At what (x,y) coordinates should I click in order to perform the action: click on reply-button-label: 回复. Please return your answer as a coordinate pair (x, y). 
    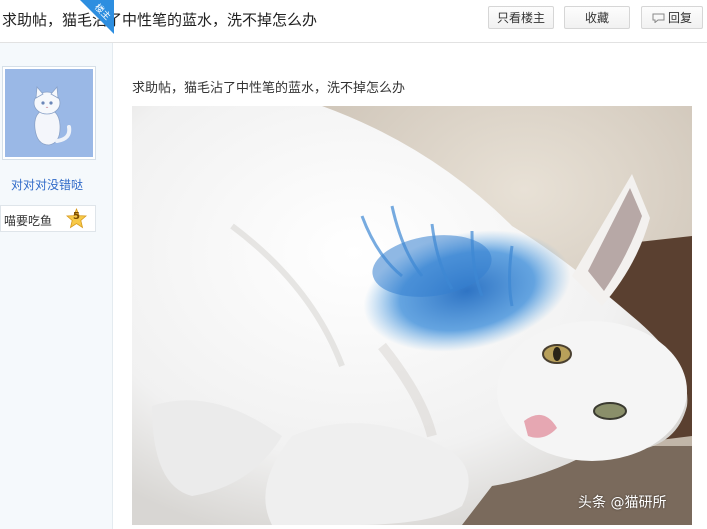
    Looking at the image, I should click on (679, 18).